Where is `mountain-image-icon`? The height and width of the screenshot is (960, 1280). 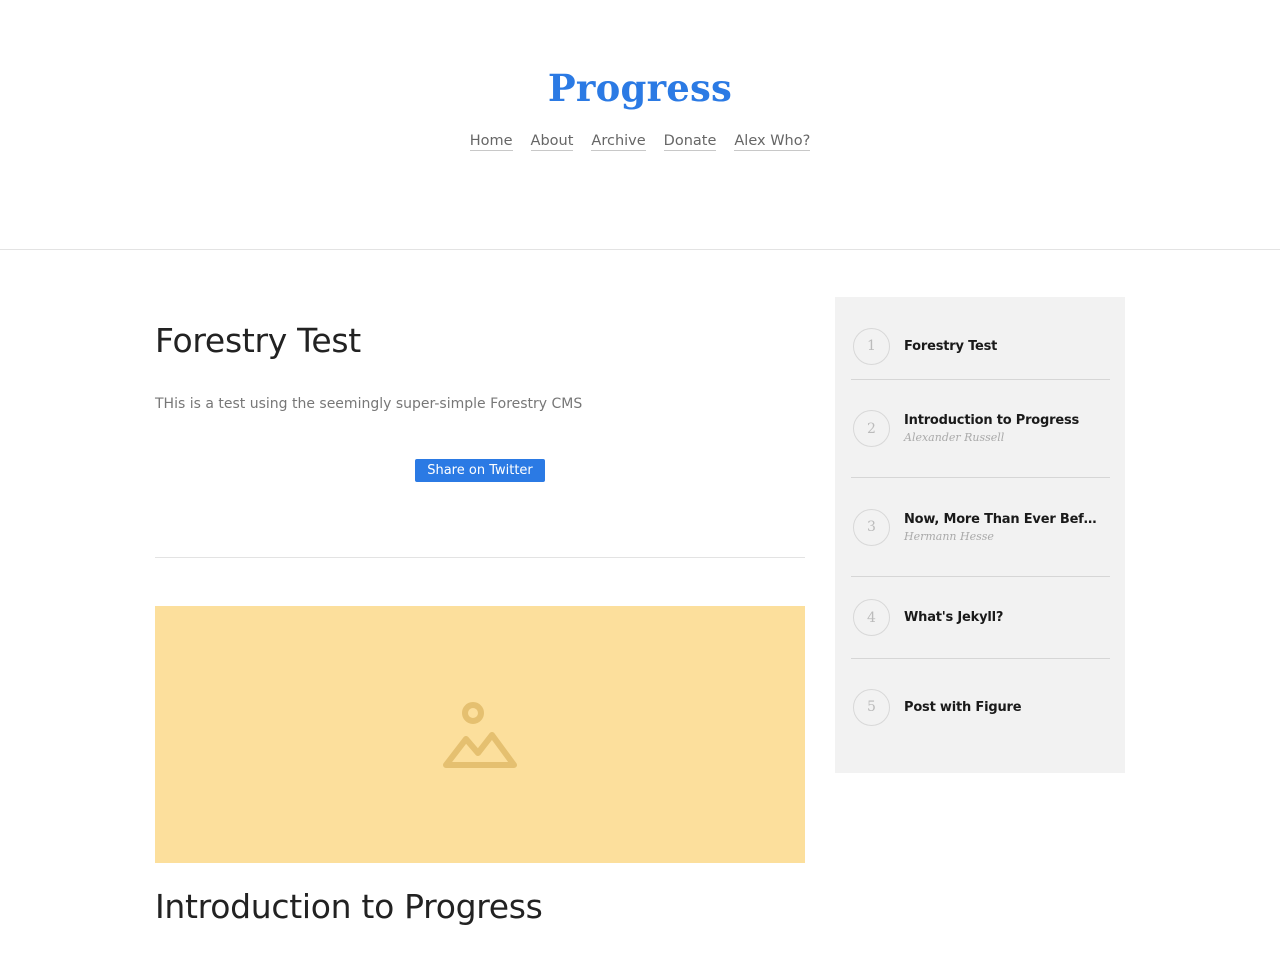
mountain-image-icon is located at coordinates (480, 734).